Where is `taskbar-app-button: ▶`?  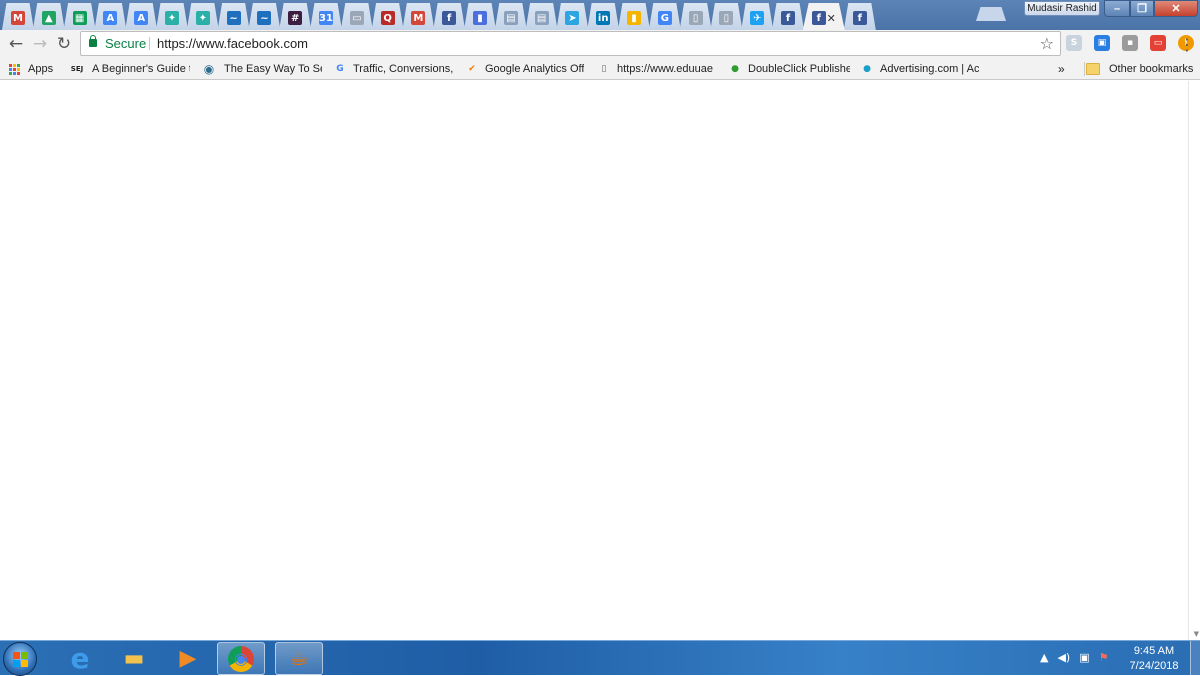 taskbar-app-button: ▶ is located at coordinates (188, 658).